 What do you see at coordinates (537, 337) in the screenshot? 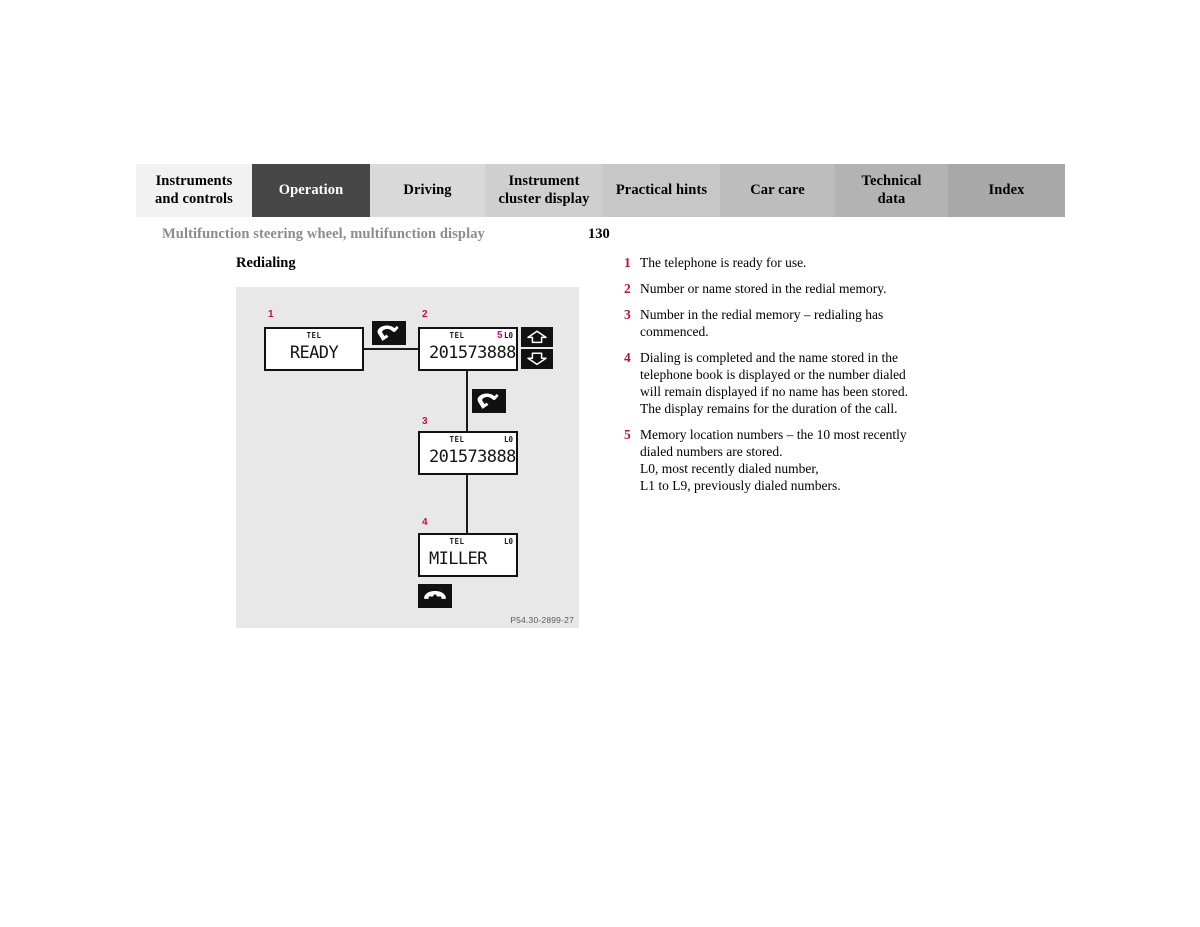
I see `scroll-up-icon` at bounding box center [537, 337].